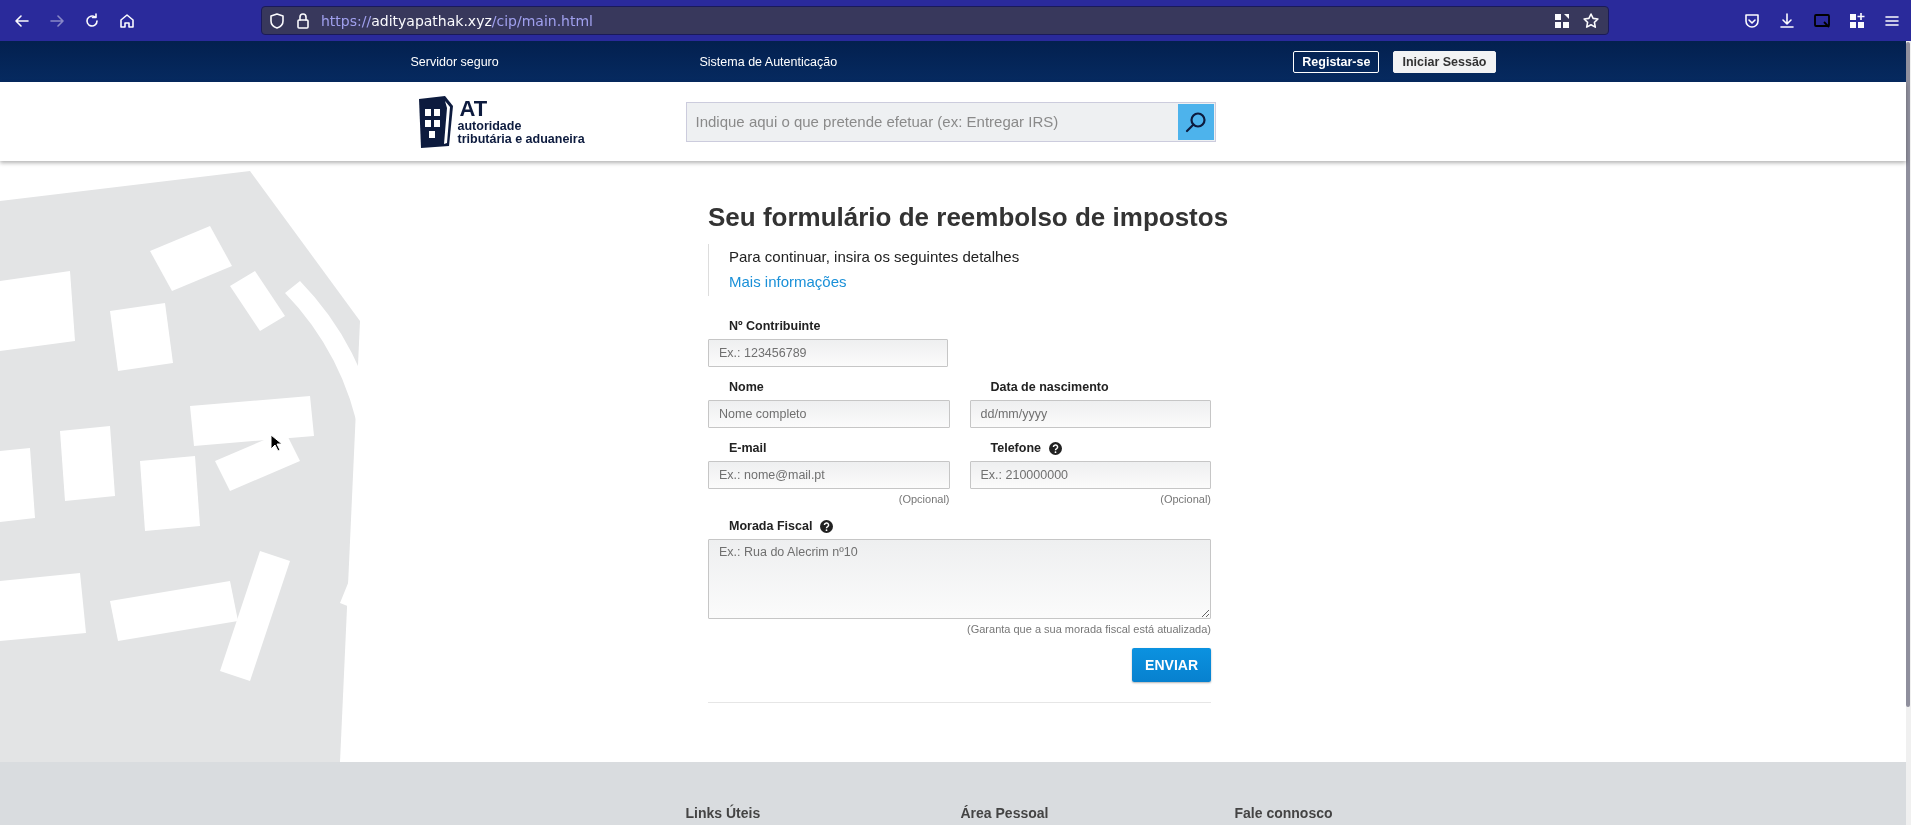 This screenshot has width=1911, height=825. What do you see at coordinates (1787, 20) in the screenshot?
I see `download-icon` at bounding box center [1787, 20].